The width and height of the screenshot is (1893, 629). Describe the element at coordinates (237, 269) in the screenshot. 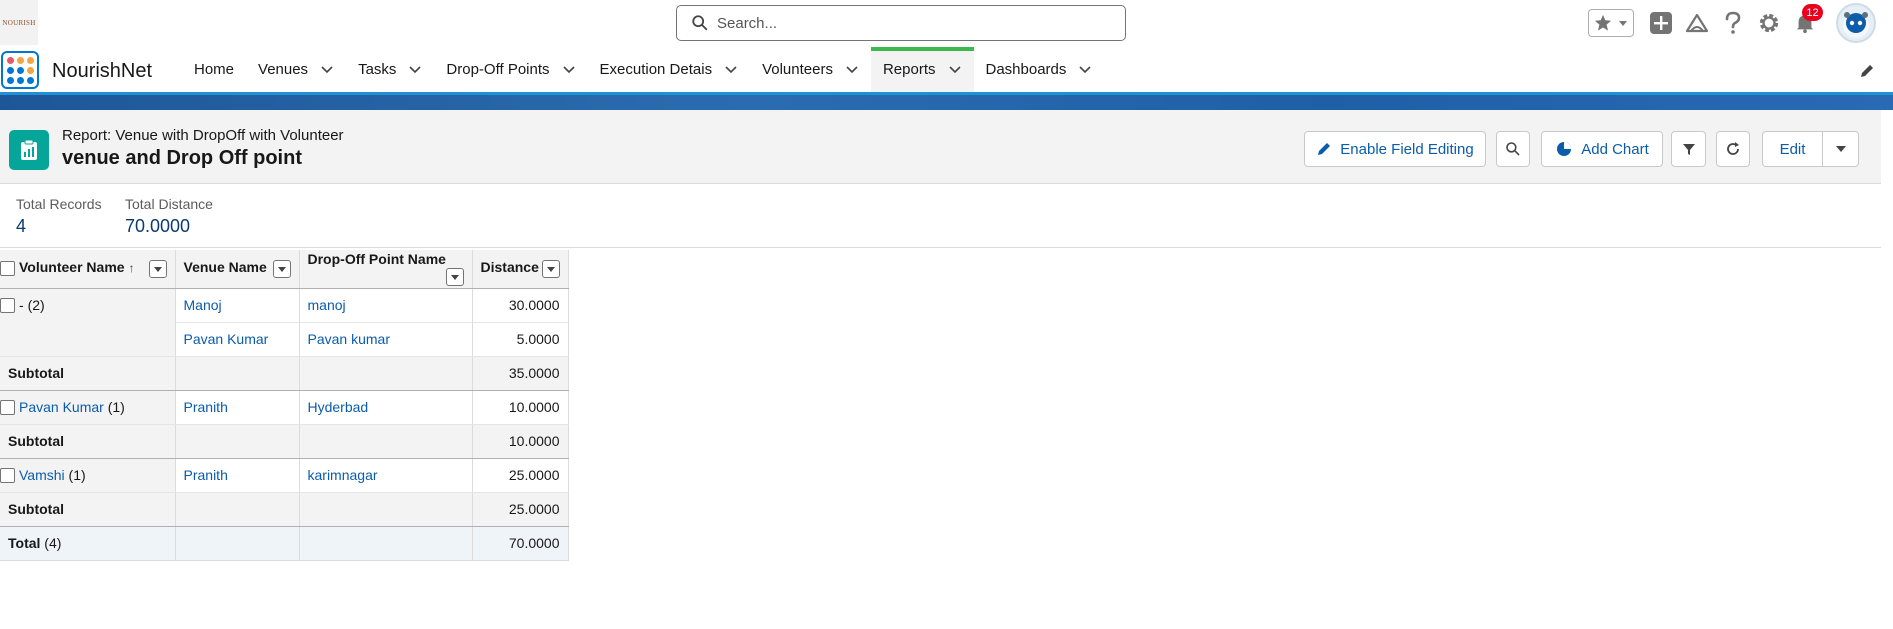

I see `column-header-venue-name: Venue Name` at that location.